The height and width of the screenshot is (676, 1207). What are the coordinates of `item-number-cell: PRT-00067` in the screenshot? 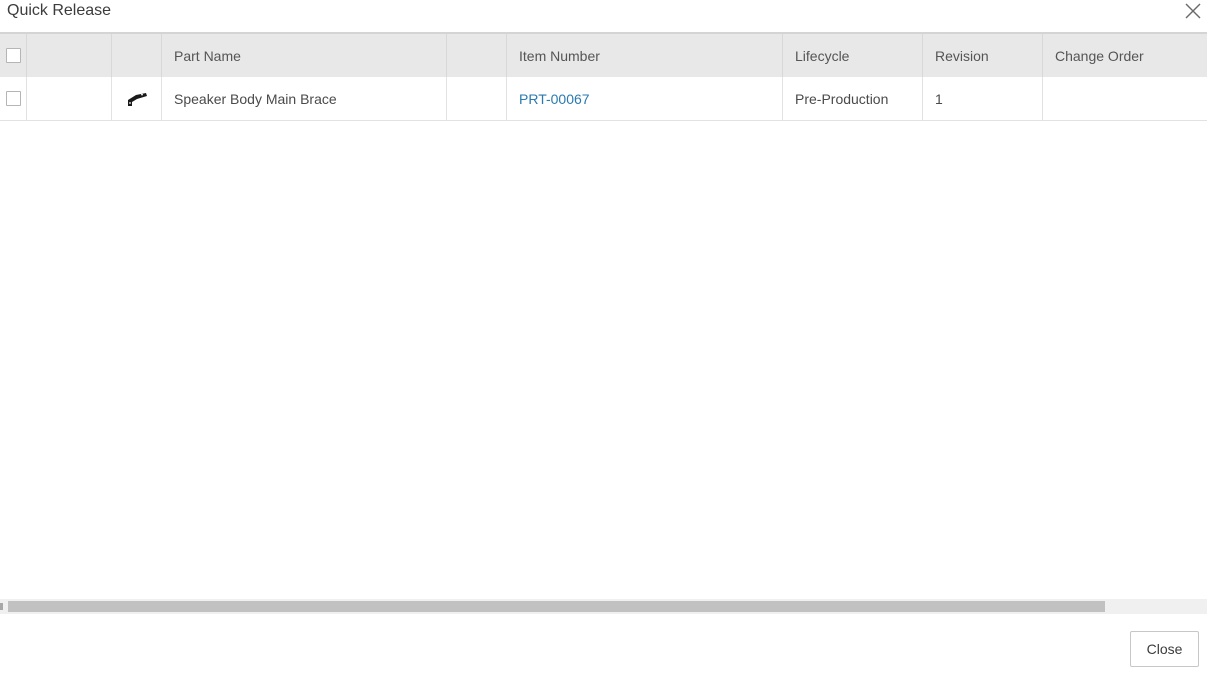 It's located at (644, 98).